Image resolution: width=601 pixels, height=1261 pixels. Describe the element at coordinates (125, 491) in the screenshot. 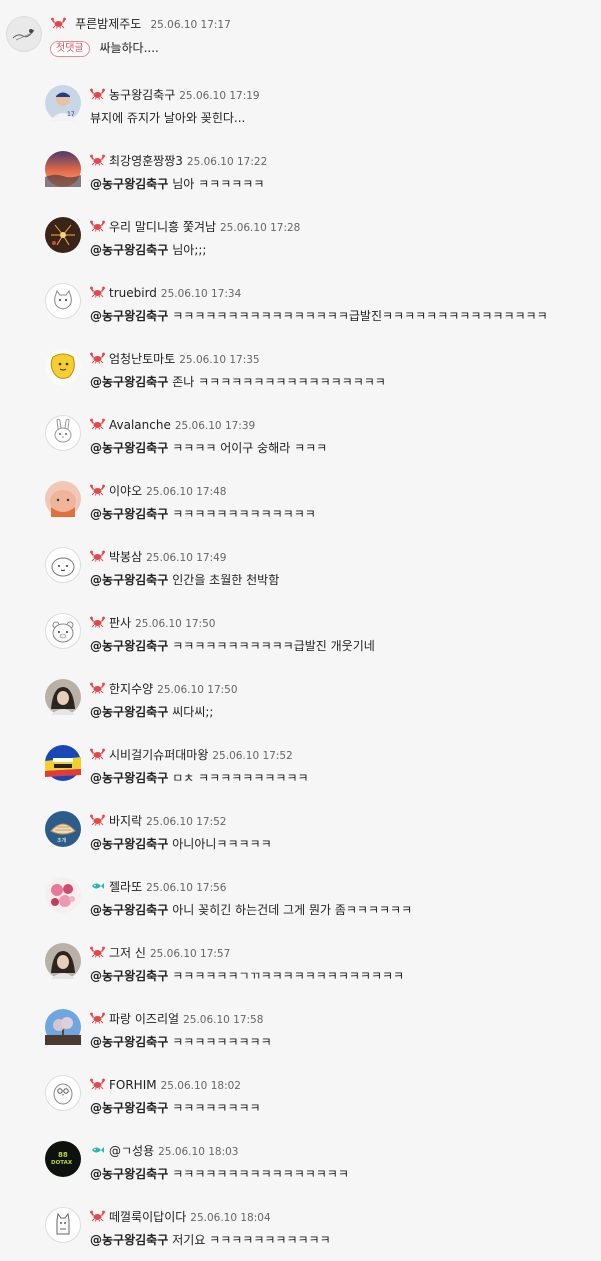

I see `reply-author-nickname: 이야오` at that location.